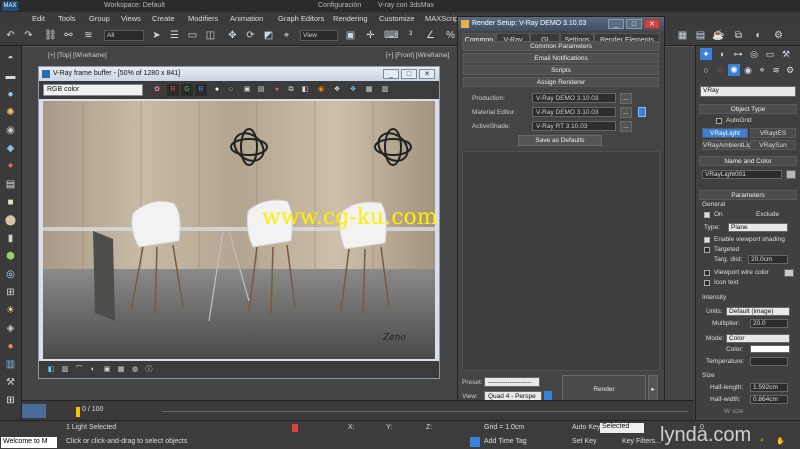  I want to click on auto-key-button: Auto Key, so click(586, 427).